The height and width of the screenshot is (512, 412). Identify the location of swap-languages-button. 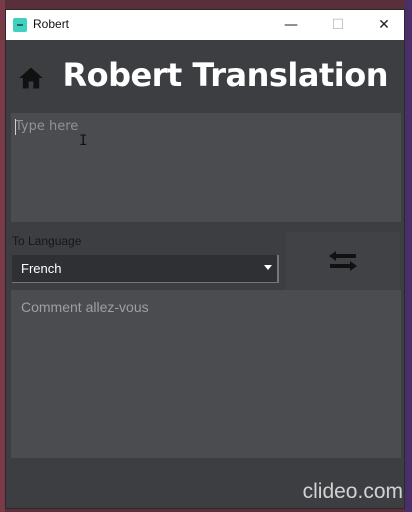
(343, 262).